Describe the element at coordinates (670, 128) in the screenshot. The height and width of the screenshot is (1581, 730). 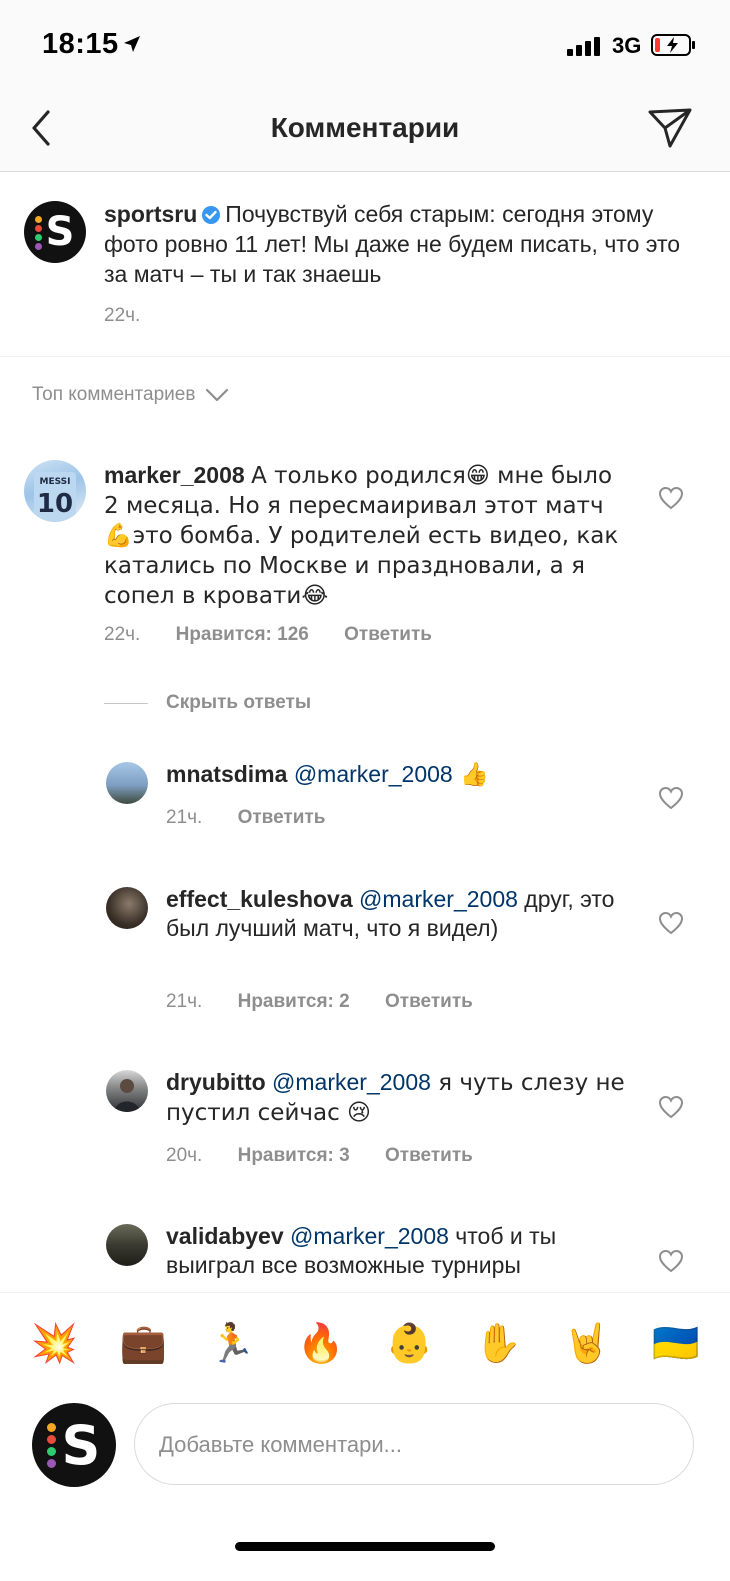
I see `paper-plane-icon` at that location.